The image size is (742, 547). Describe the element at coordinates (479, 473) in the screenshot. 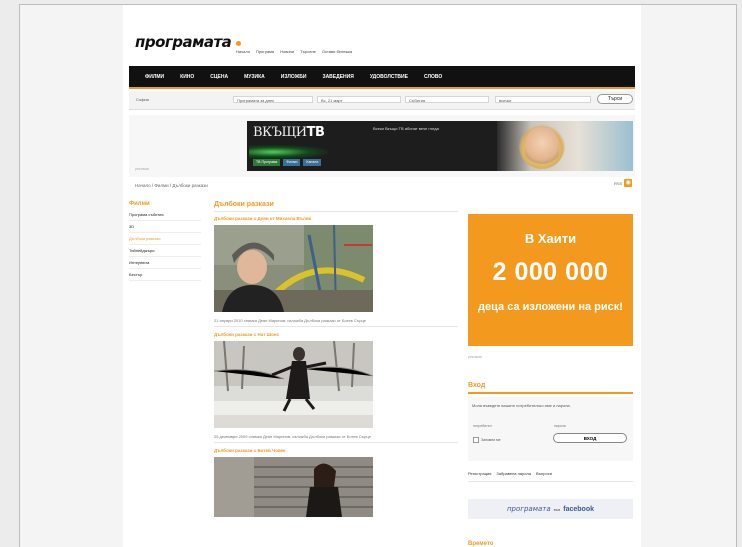

I see `register-link: Регистрация` at that location.